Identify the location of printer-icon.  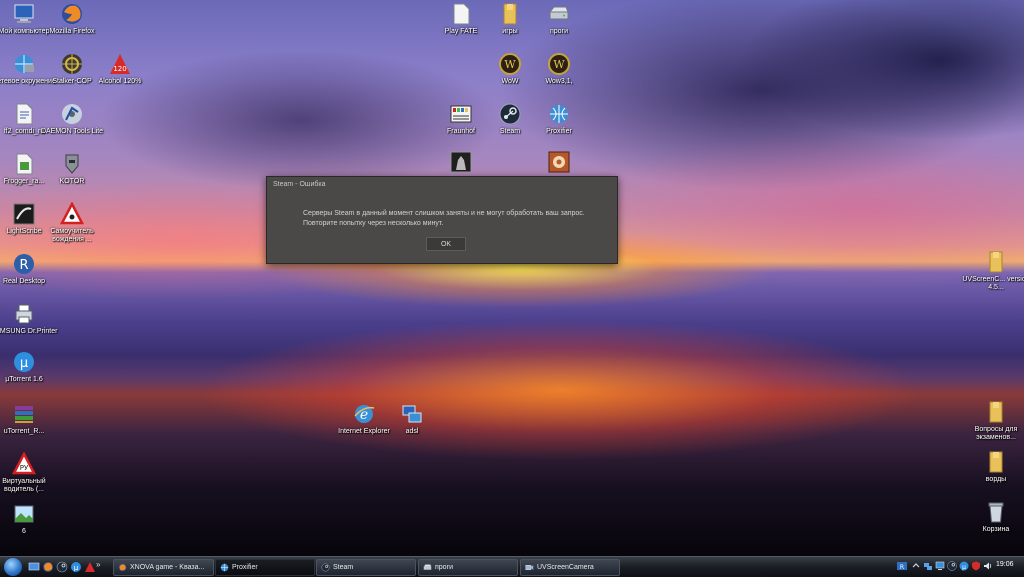
(24, 314).